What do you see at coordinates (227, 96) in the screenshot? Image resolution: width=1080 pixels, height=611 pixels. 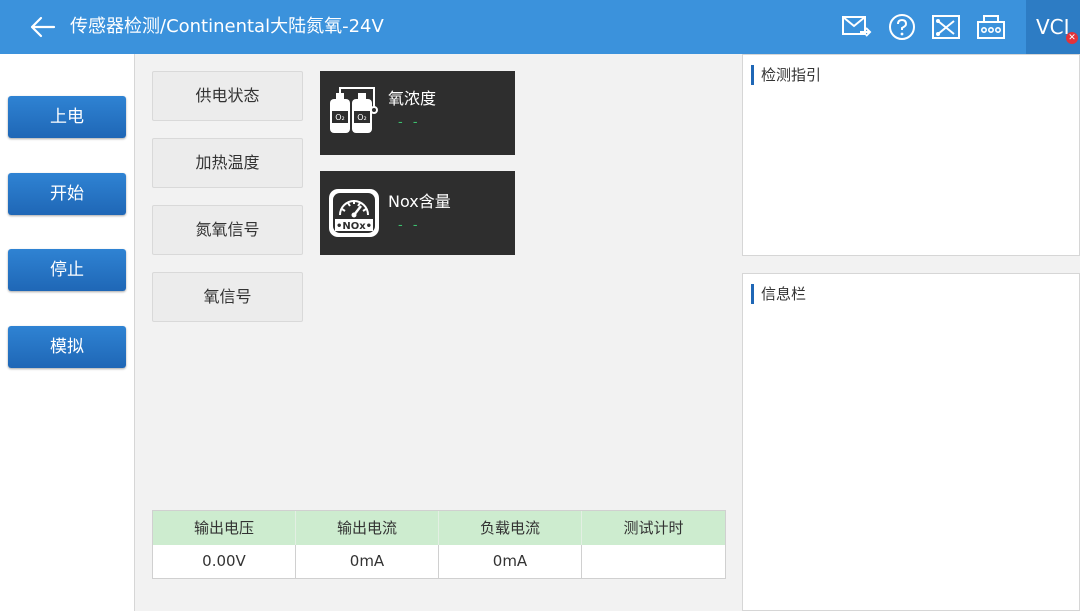 I see `item-power-status: 供电状态` at bounding box center [227, 96].